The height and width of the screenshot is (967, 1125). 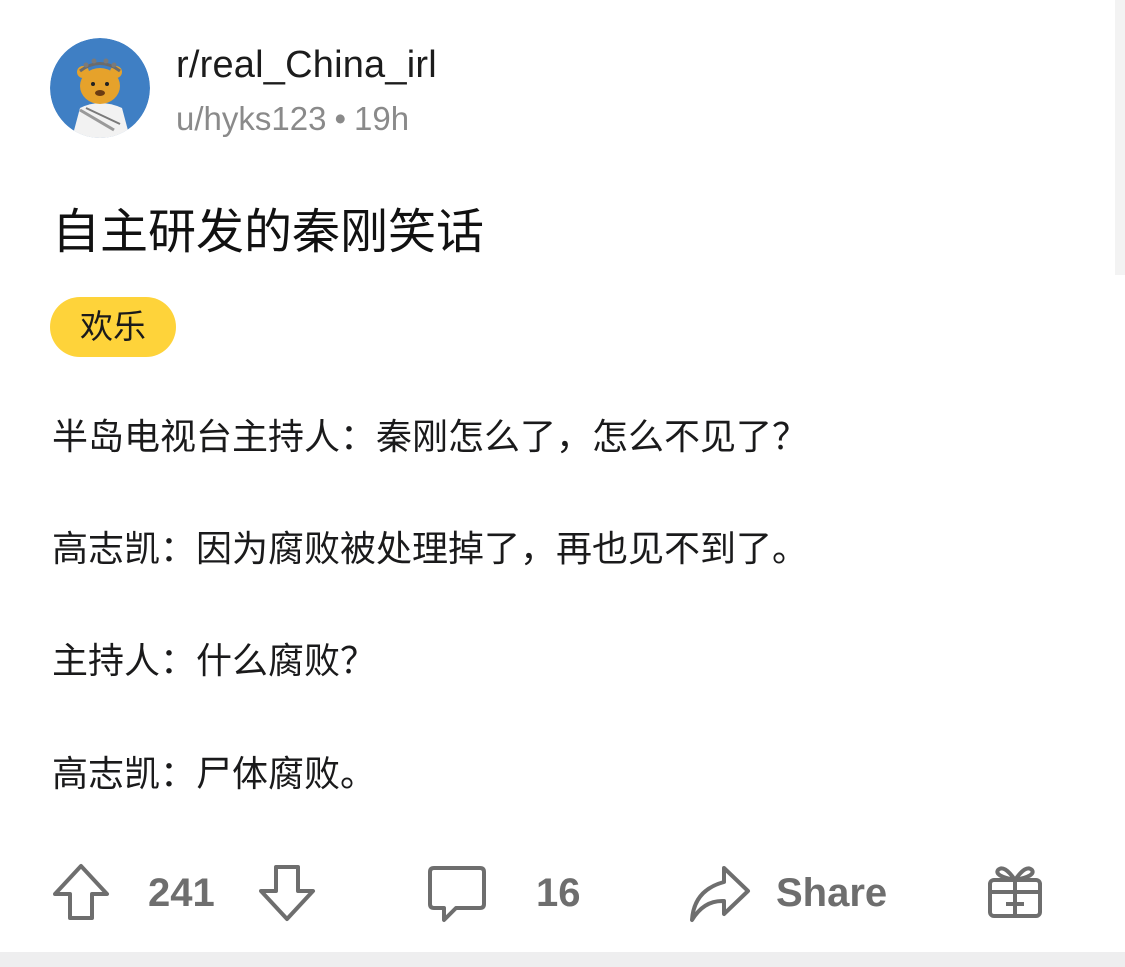 I want to click on subreddit-avatar, so click(x=100, y=88).